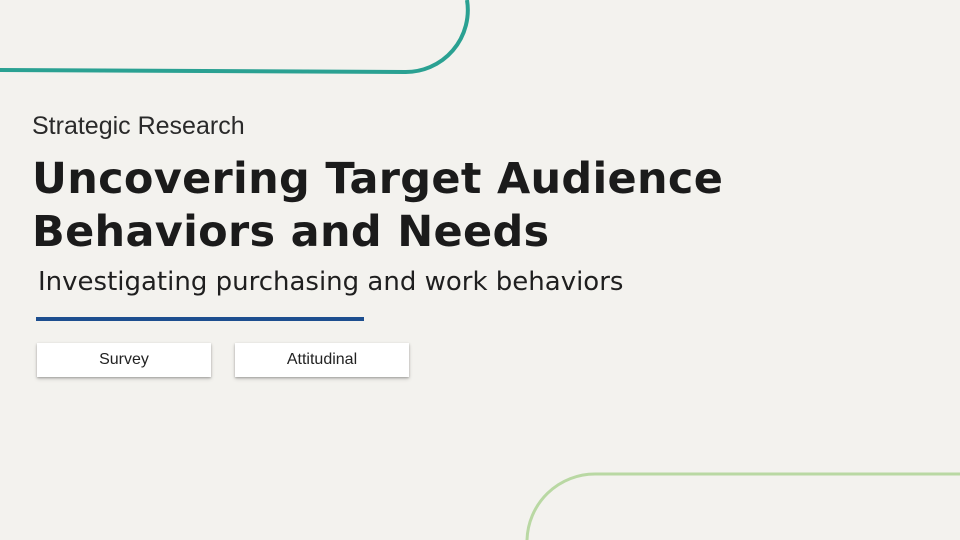 This screenshot has height=540, width=960. I want to click on tag-survey: Survey, so click(124, 360).